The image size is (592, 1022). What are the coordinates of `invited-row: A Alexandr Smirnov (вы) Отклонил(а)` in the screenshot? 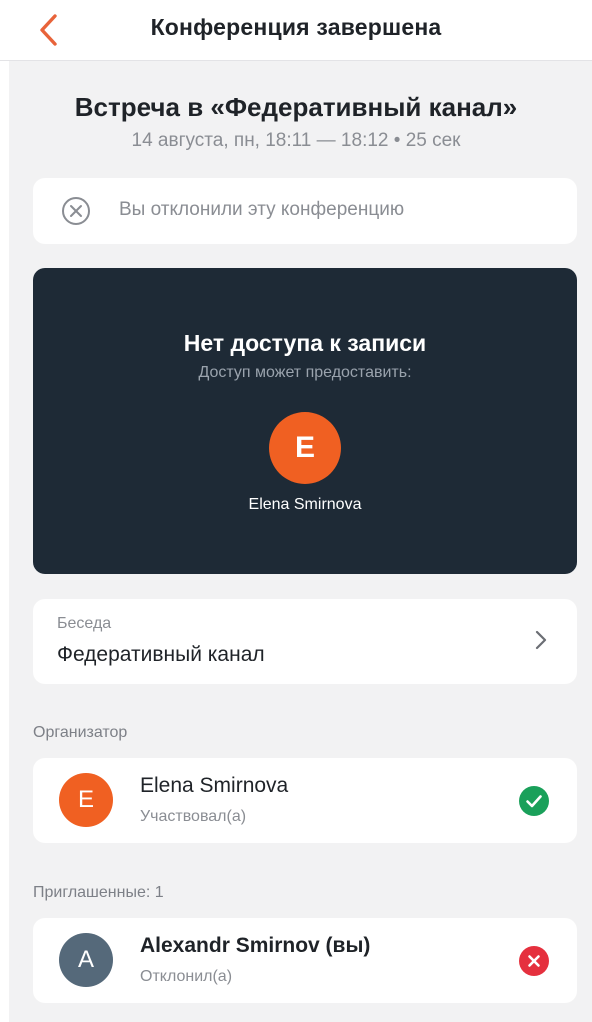 It's located at (305, 960).